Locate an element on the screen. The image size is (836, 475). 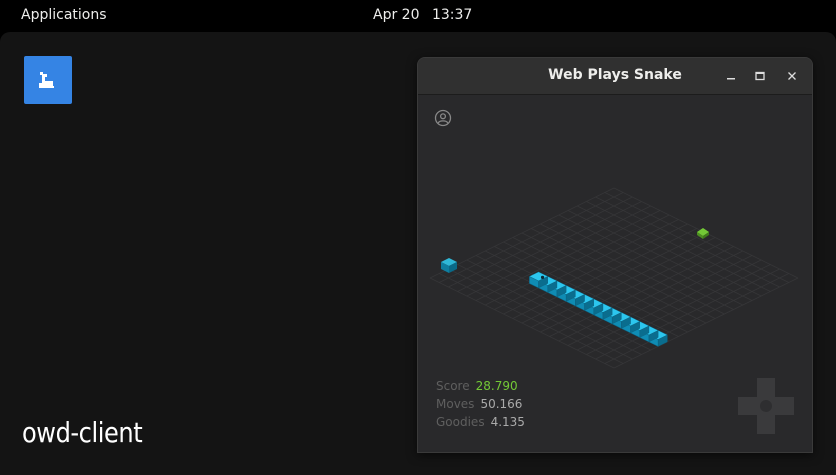
stat-moves-label: Moves is located at coordinates (455, 404).